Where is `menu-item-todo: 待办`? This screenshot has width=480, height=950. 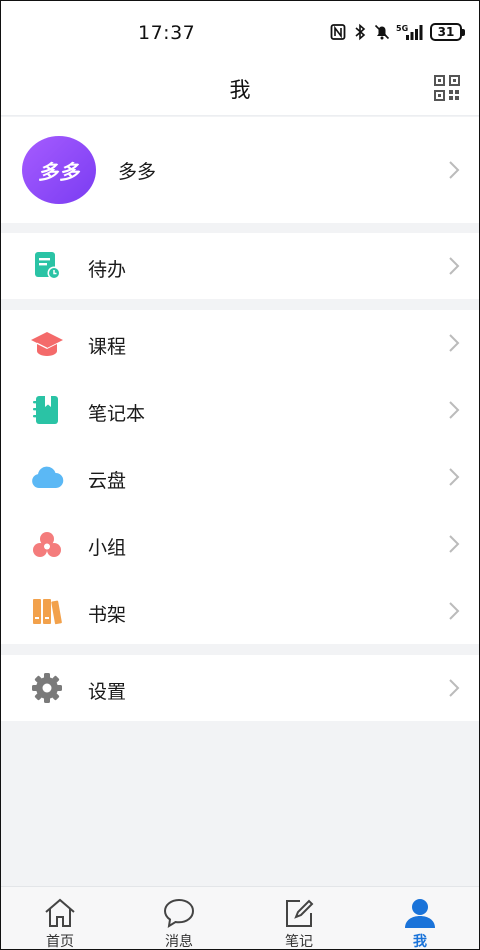
menu-item-todo: 待办 is located at coordinates (240, 266).